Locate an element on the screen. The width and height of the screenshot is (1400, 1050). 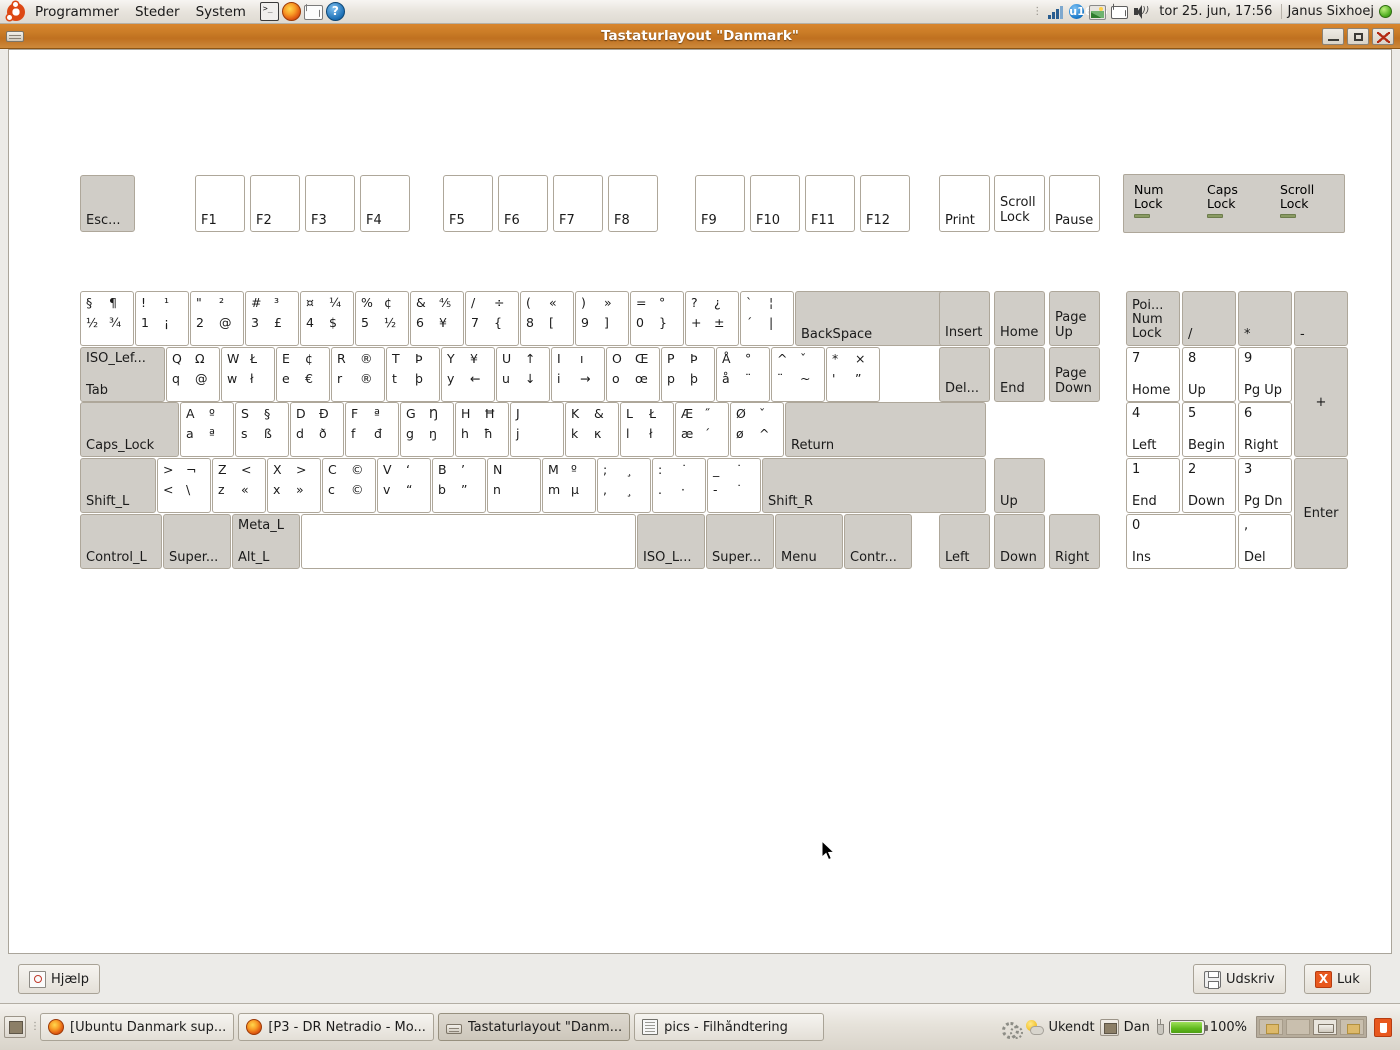
key-numpad-multiply: * is located at coordinates (1265, 318).